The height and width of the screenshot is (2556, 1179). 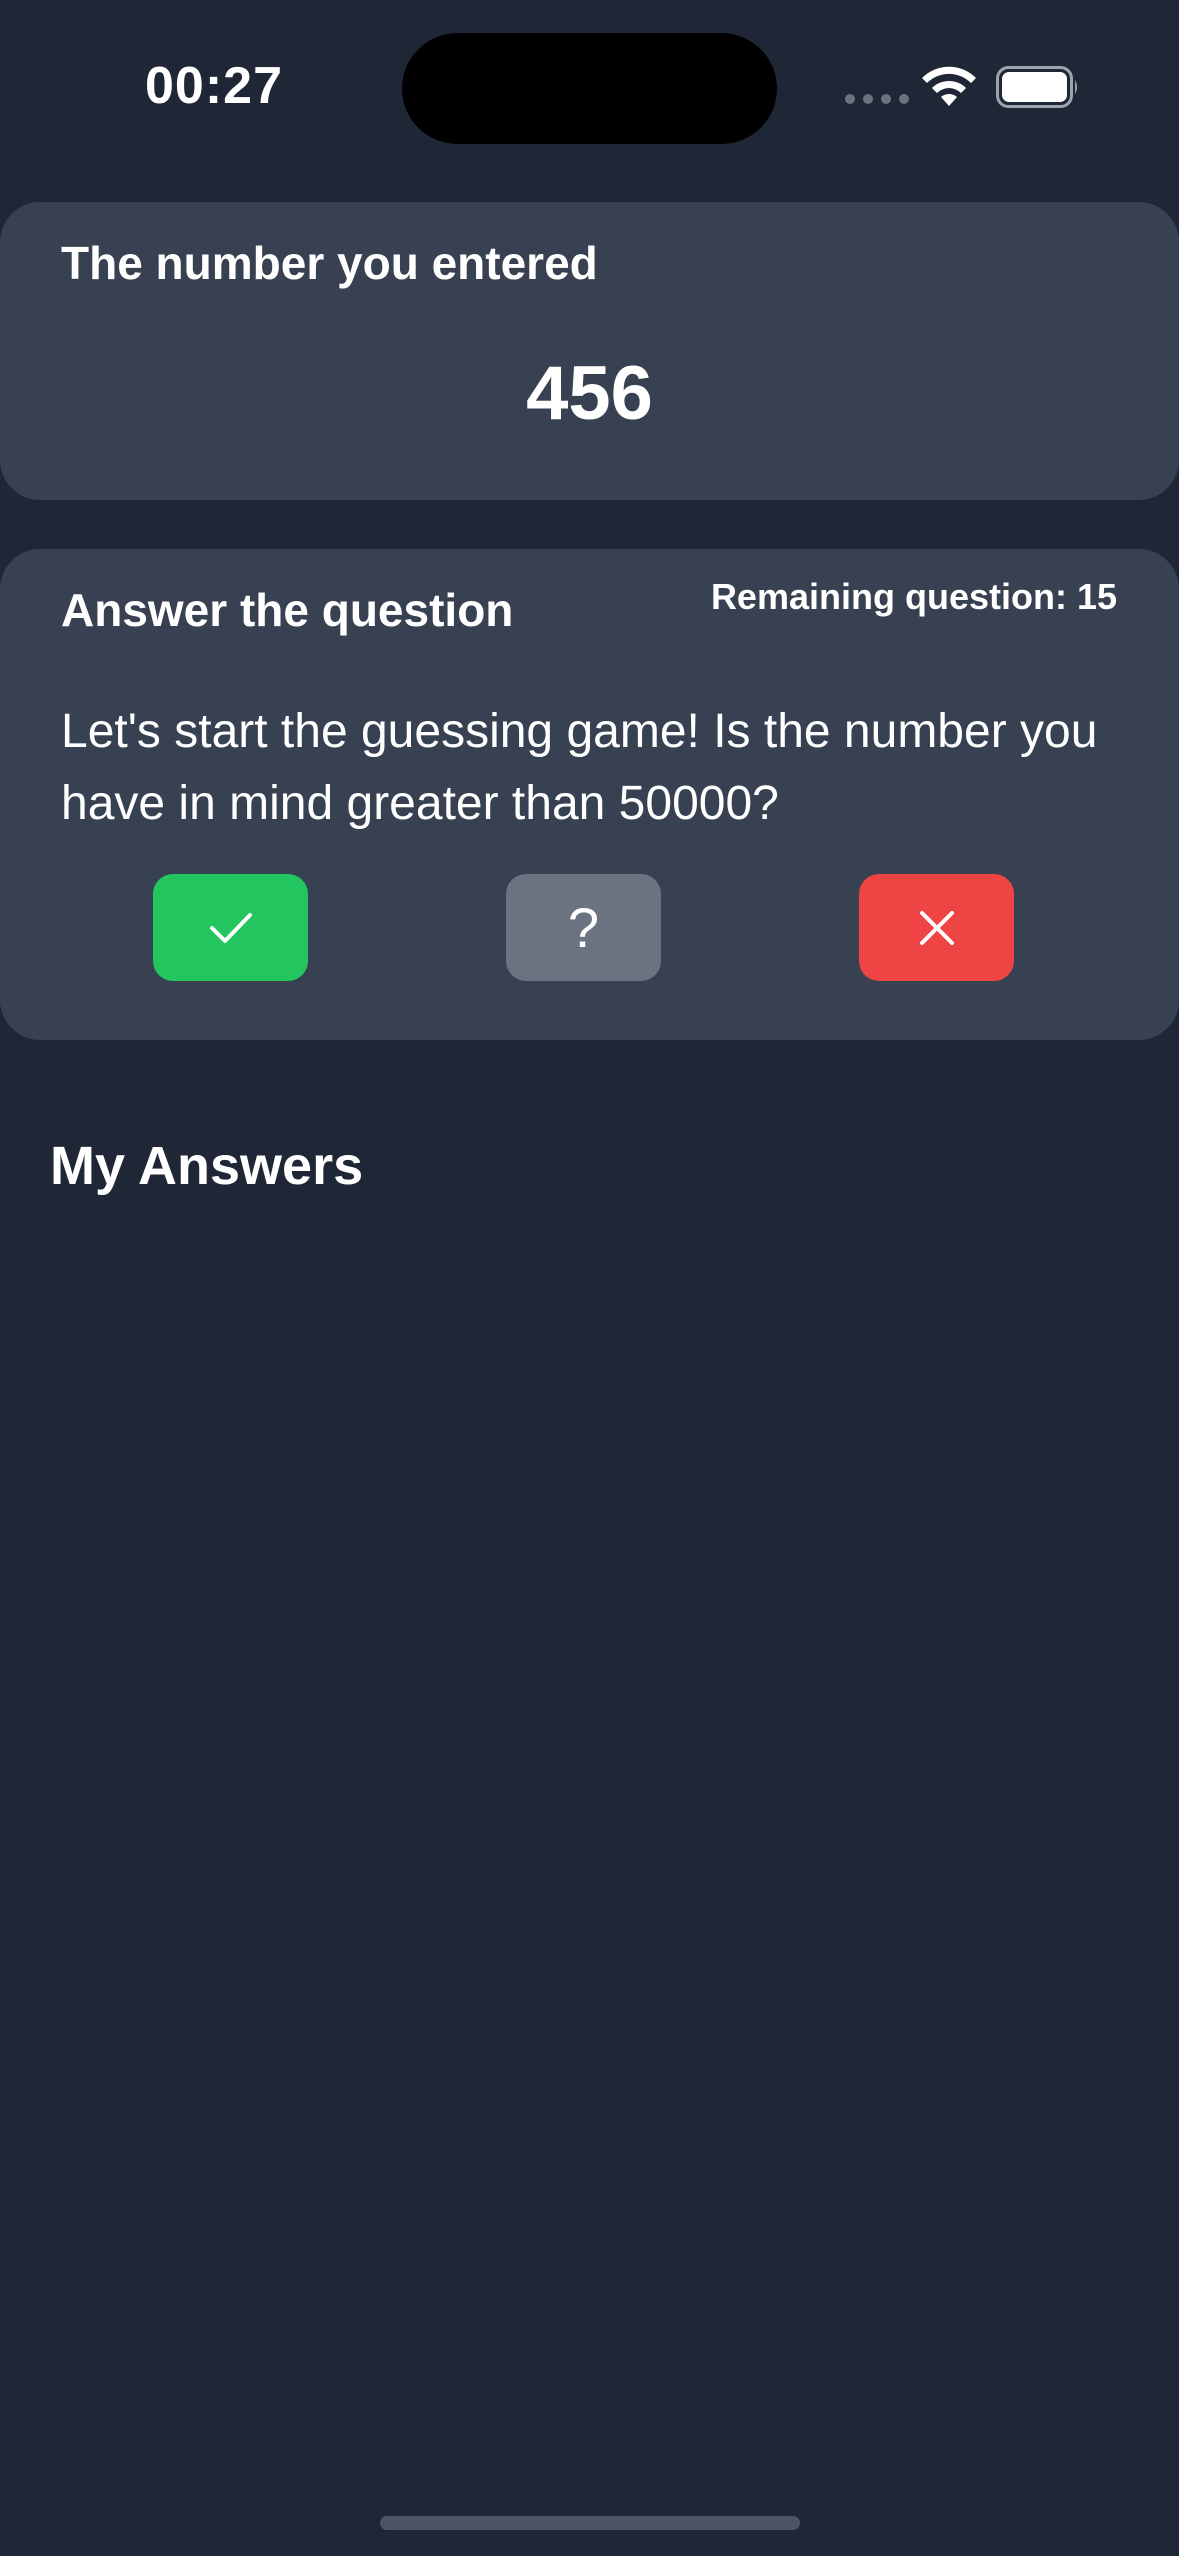 I want to click on unknown-button-label: ?, so click(x=583, y=927).